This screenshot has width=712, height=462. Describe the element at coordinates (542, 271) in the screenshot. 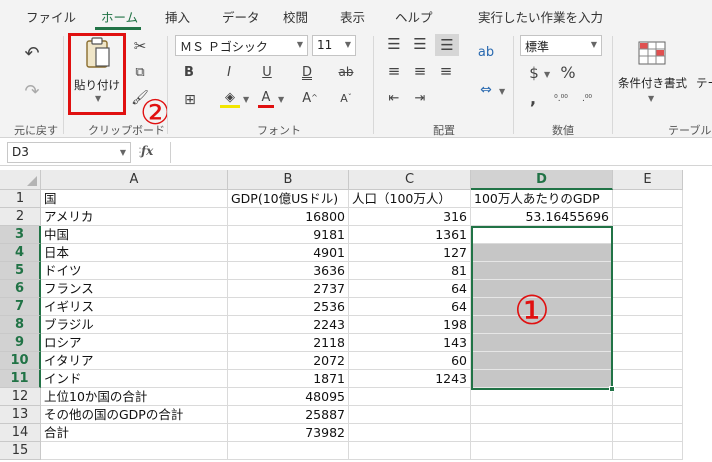

I see `cell-d5` at that location.